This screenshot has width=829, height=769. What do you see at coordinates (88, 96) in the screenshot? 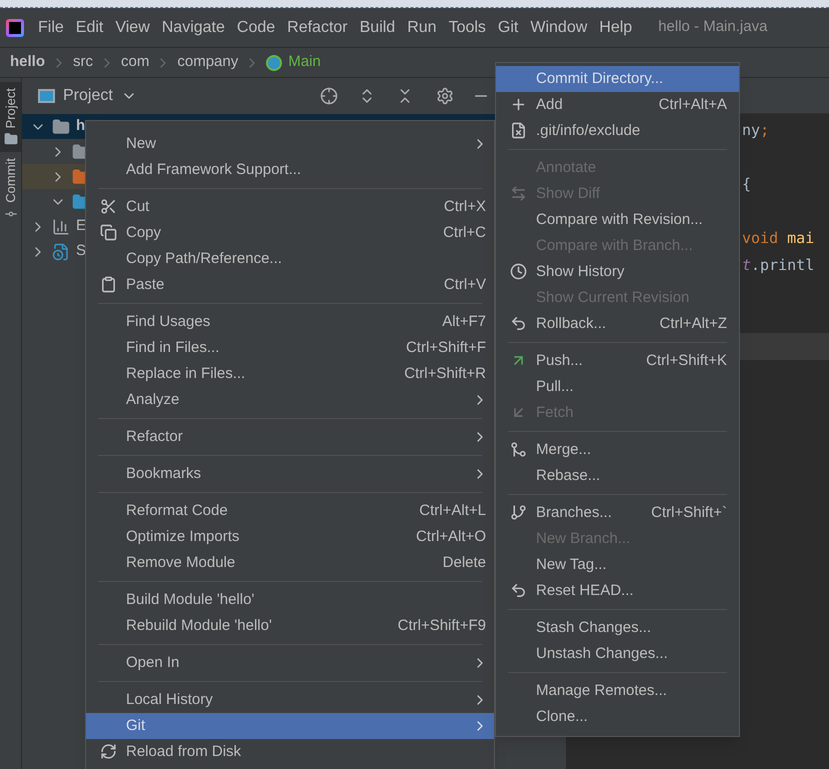
I see `panel-title: Project` at bounding box center [88, 96].